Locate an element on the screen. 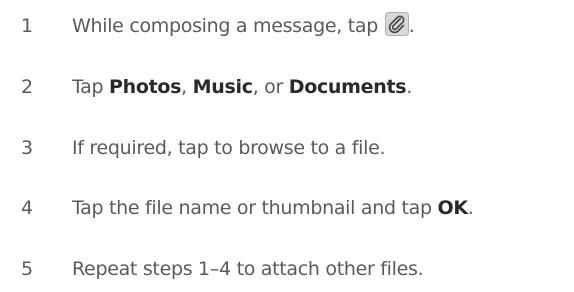 Image resolution: width=574 pixels, height=292 pixels. step-text: While composing a message, tap . is located at coordinates (243, 26).